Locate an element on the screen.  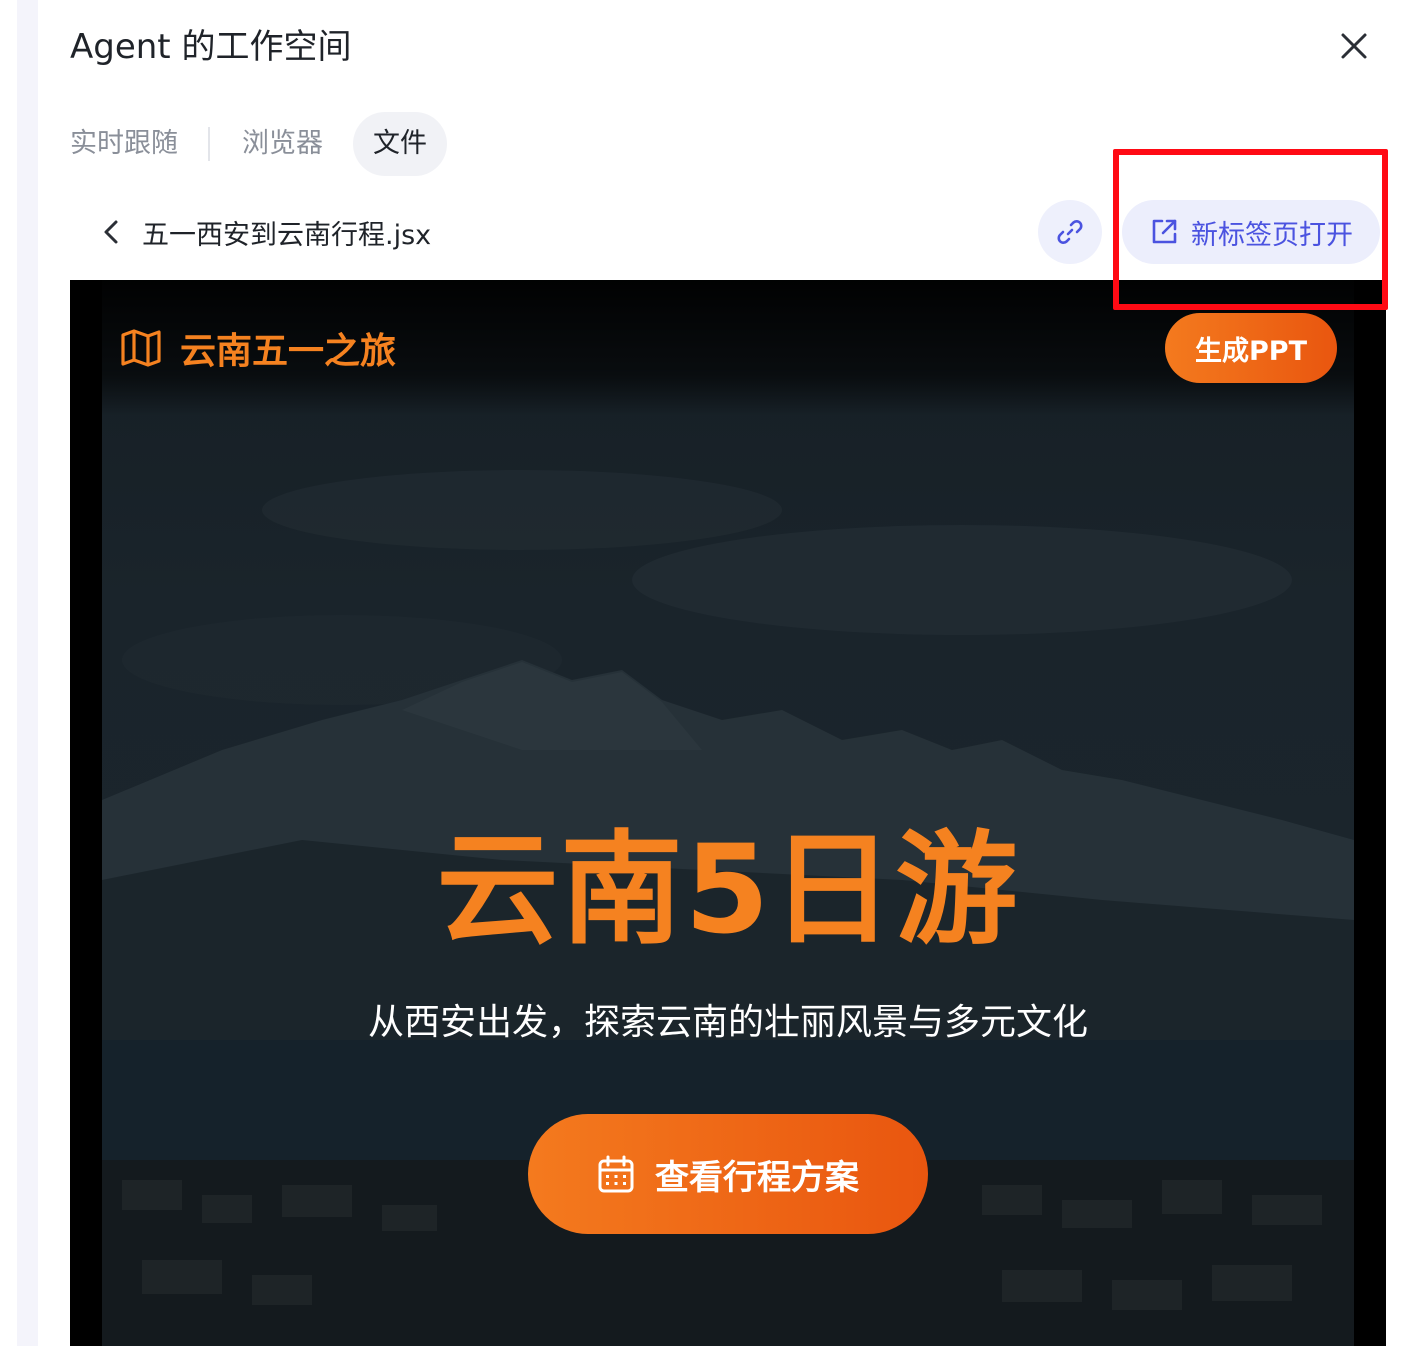
view-itinerary-button: 查看行程方案 is located at coordinates (728, 1174).